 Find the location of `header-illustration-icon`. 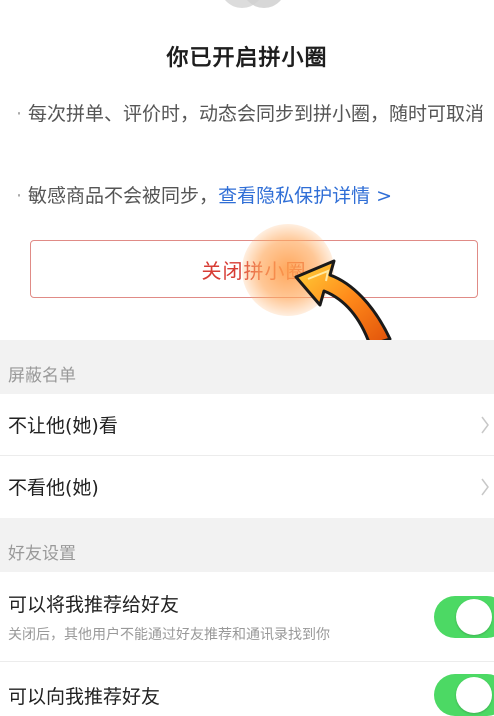

header-illustration-icon is located at coordinates (253, 4).